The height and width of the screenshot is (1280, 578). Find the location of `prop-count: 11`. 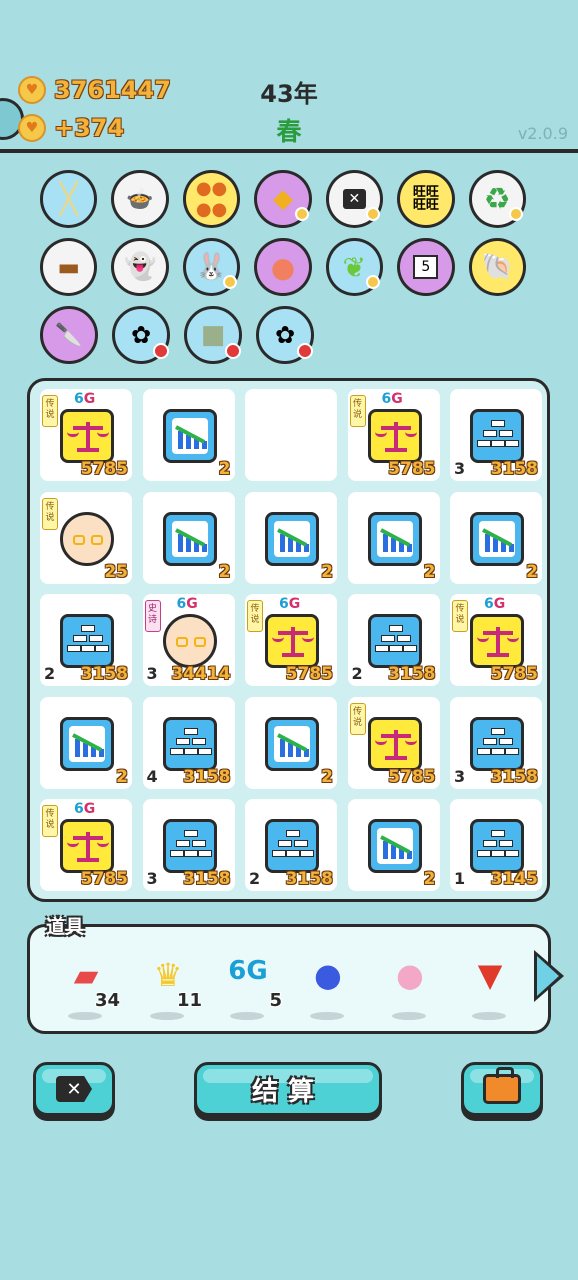

prop-count: 11 is located at coordinates (189, 1000).